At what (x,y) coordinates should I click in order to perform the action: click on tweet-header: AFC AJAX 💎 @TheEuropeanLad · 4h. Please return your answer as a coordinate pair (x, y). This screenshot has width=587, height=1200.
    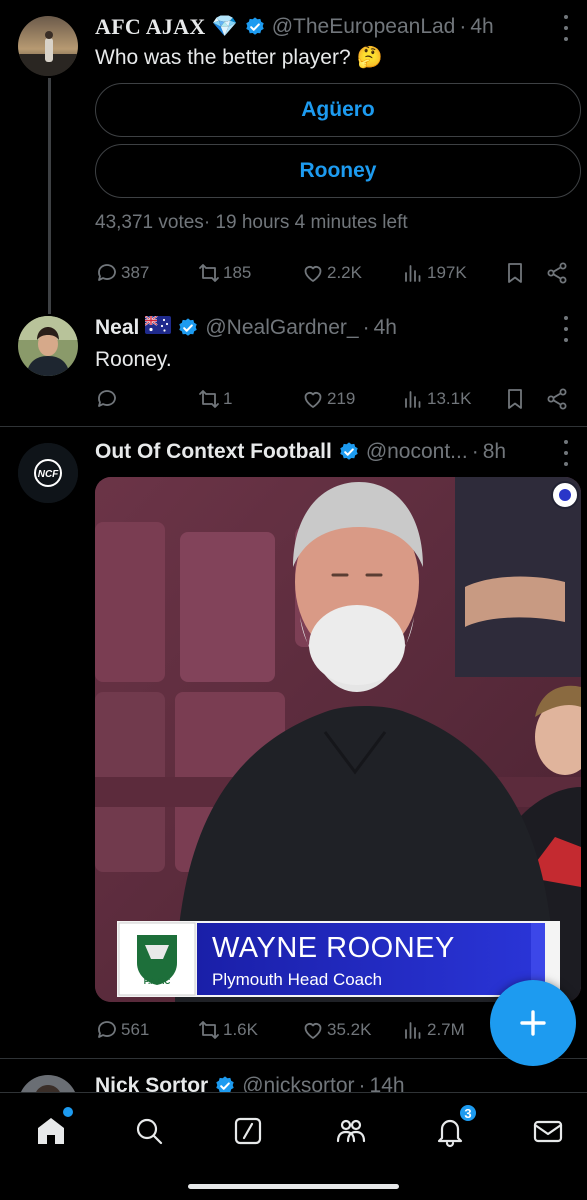
    Looking at the image, I should click on (294, 27).